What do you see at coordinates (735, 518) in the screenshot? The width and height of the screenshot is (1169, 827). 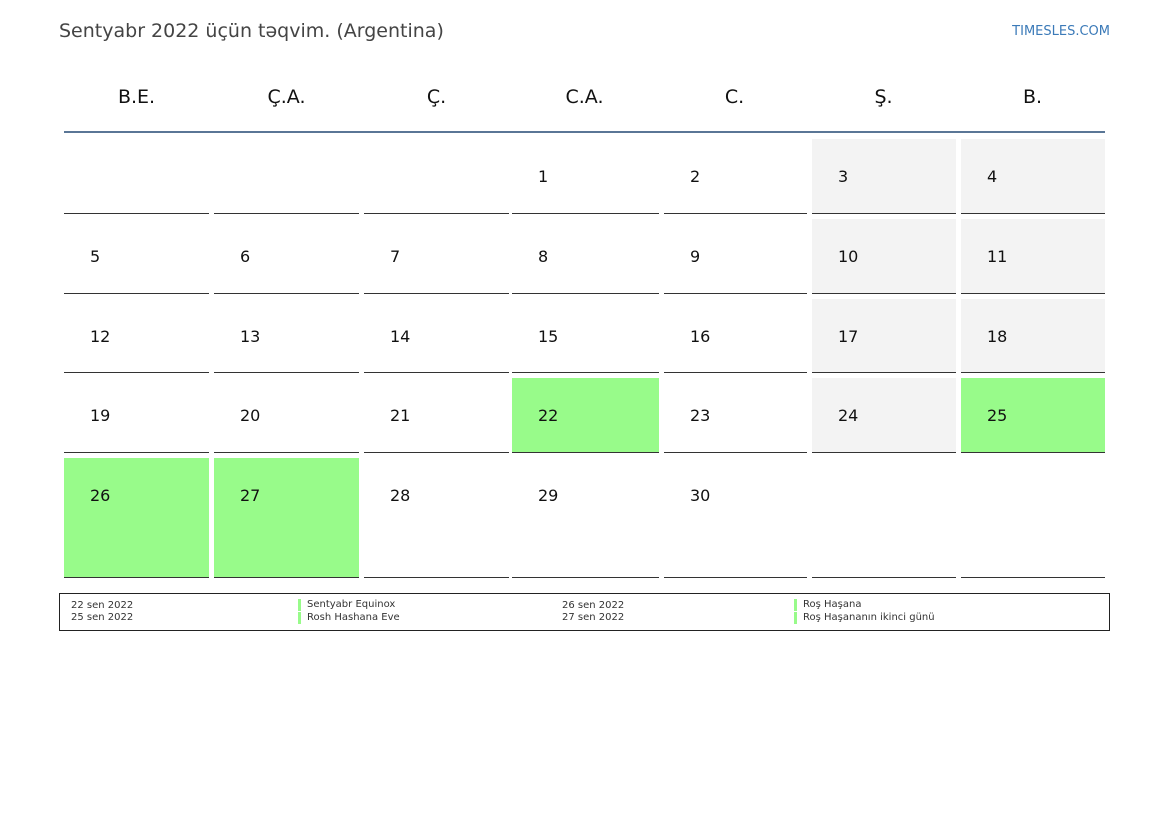 I see `day-cell: 30` at bounding box center [735, 518].